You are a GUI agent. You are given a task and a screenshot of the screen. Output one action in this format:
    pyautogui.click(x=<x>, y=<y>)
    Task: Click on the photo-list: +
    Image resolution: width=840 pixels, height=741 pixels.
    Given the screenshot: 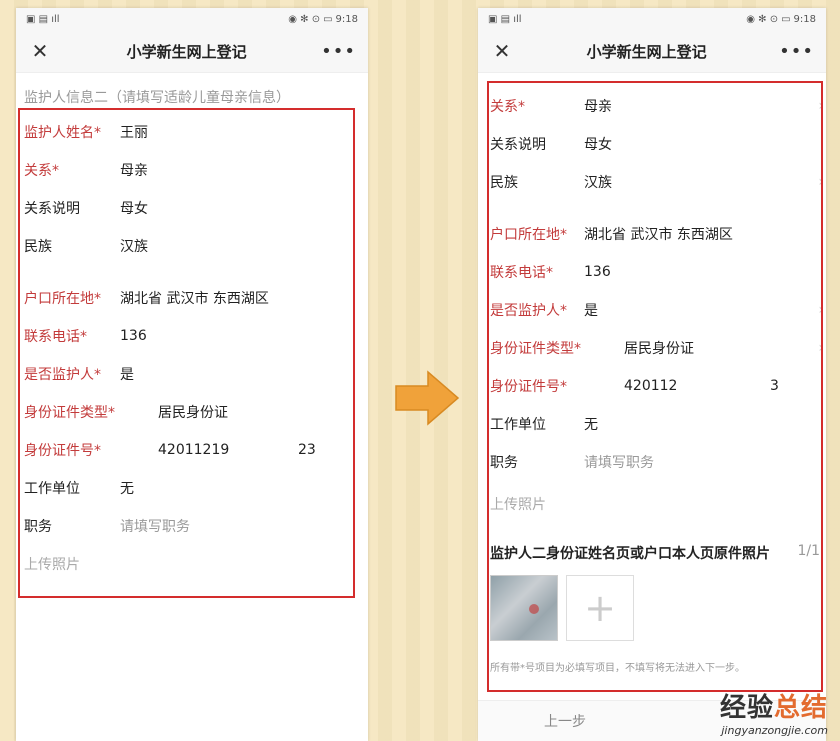 What is the action you would take?
    pyautogui.click(x=652, y=608)
    